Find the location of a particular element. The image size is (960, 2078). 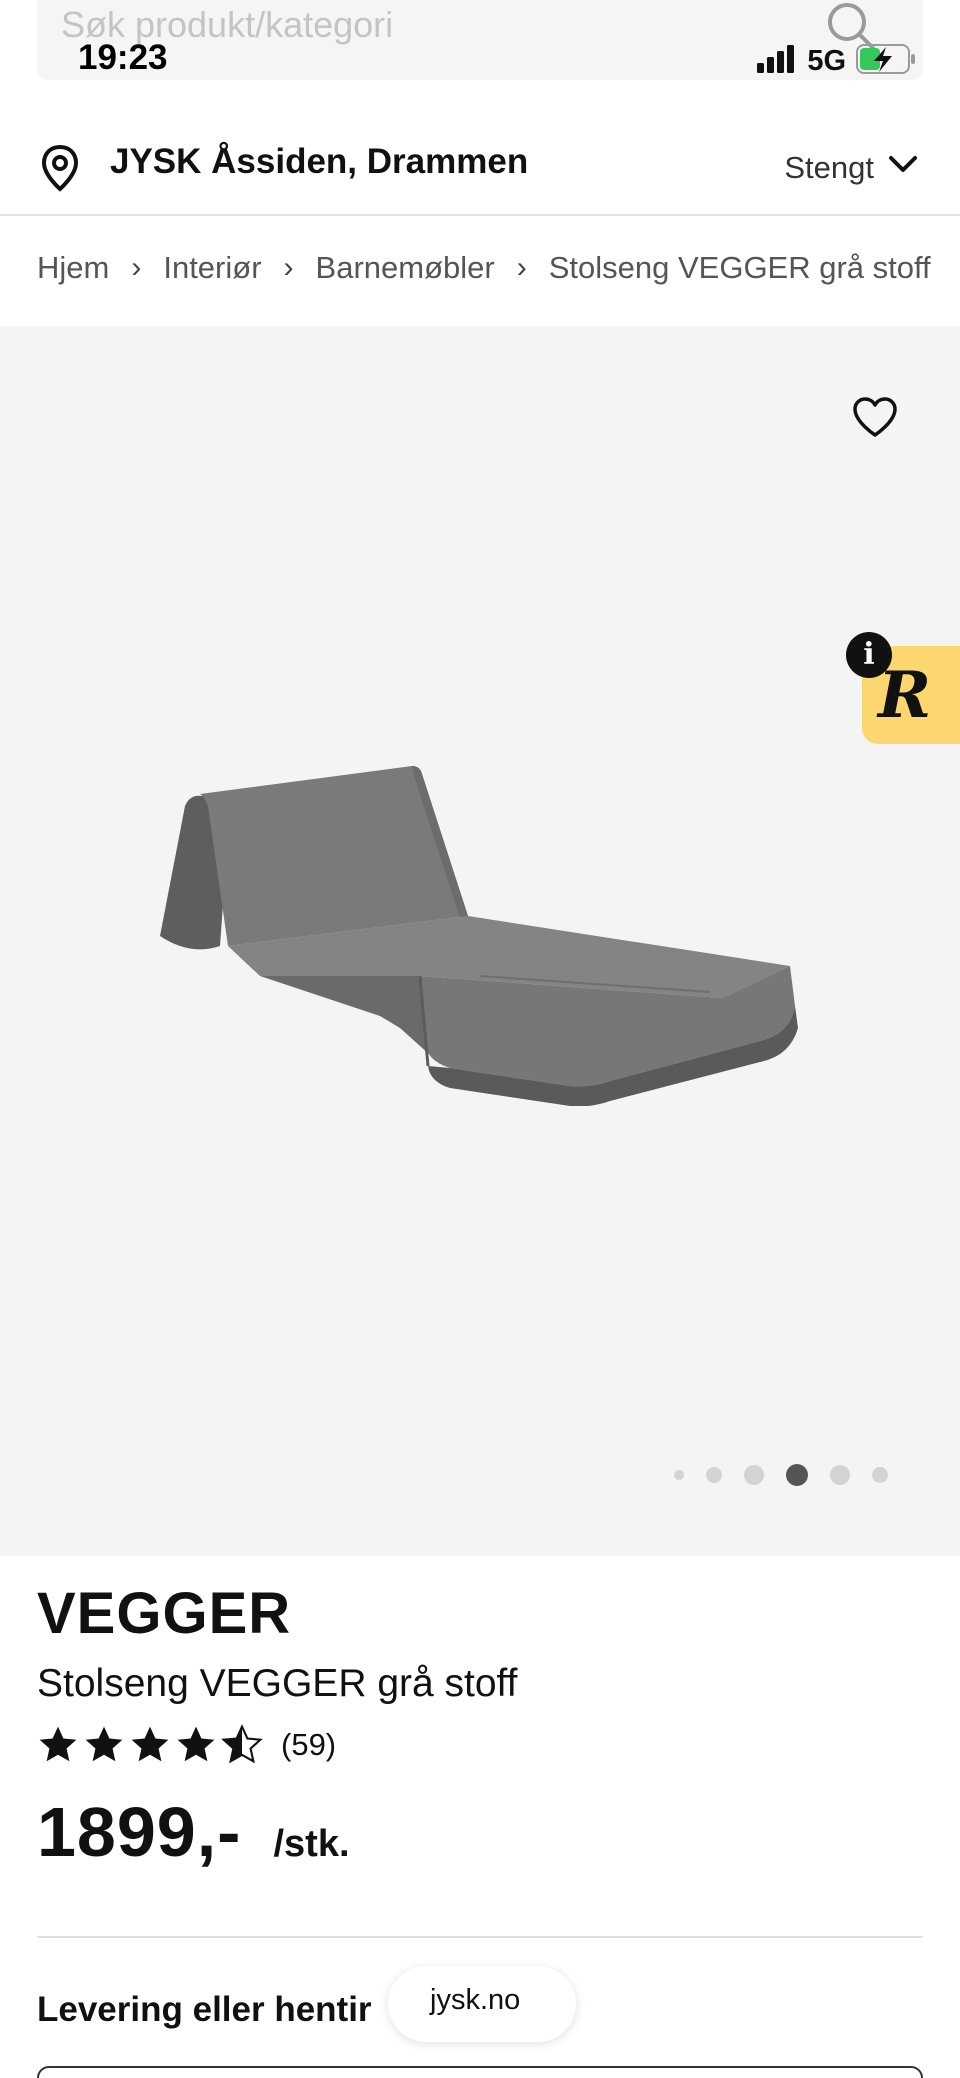

divider is located at coordinates (480, 1937).